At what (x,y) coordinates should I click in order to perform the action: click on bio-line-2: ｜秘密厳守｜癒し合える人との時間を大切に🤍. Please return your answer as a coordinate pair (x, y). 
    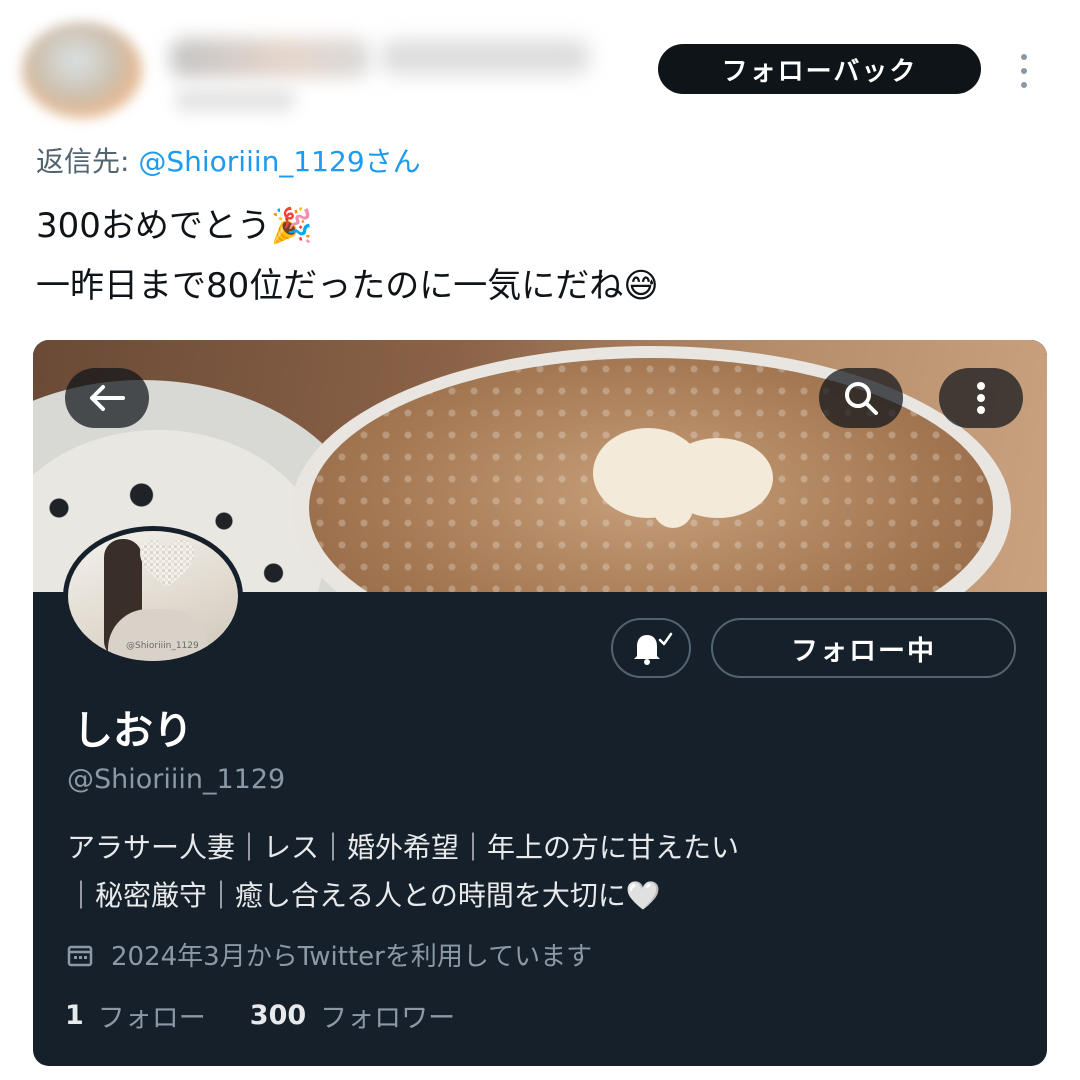
    Looking at the image, I should click on (403, 896).